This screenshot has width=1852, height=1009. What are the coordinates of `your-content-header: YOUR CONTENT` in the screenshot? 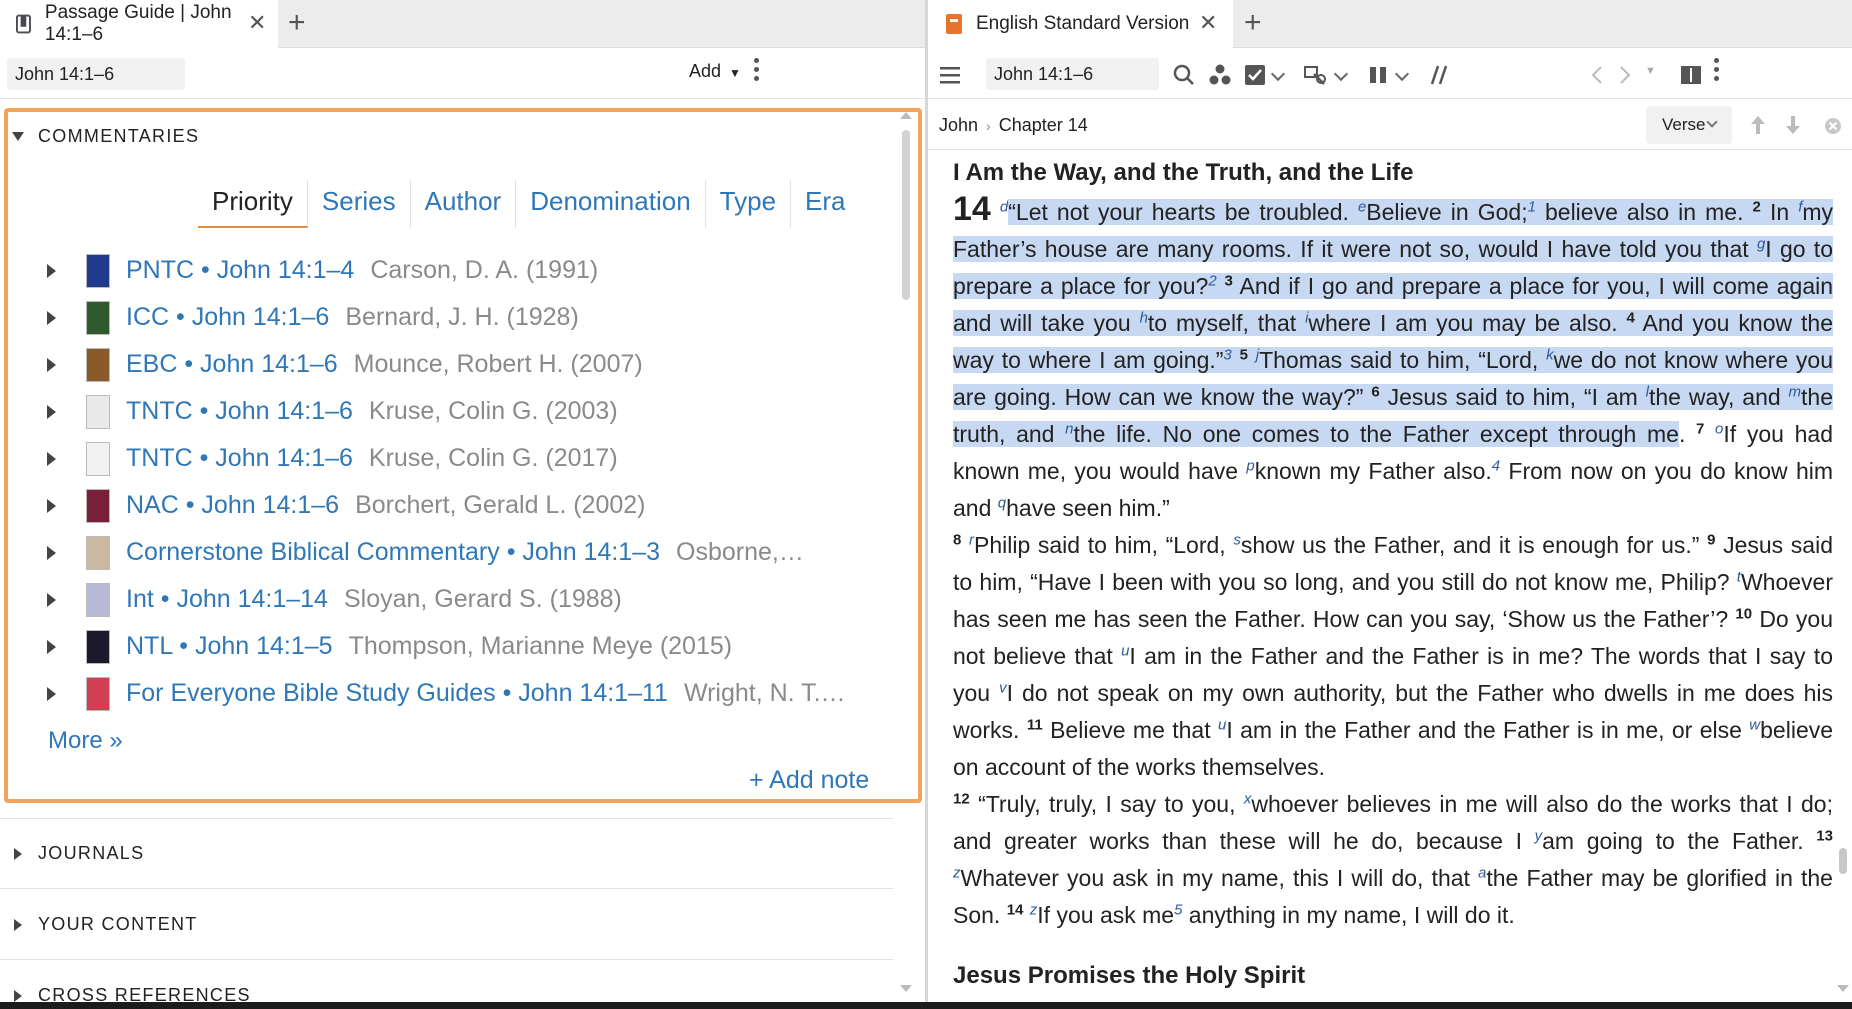 It's located at (104, 924).